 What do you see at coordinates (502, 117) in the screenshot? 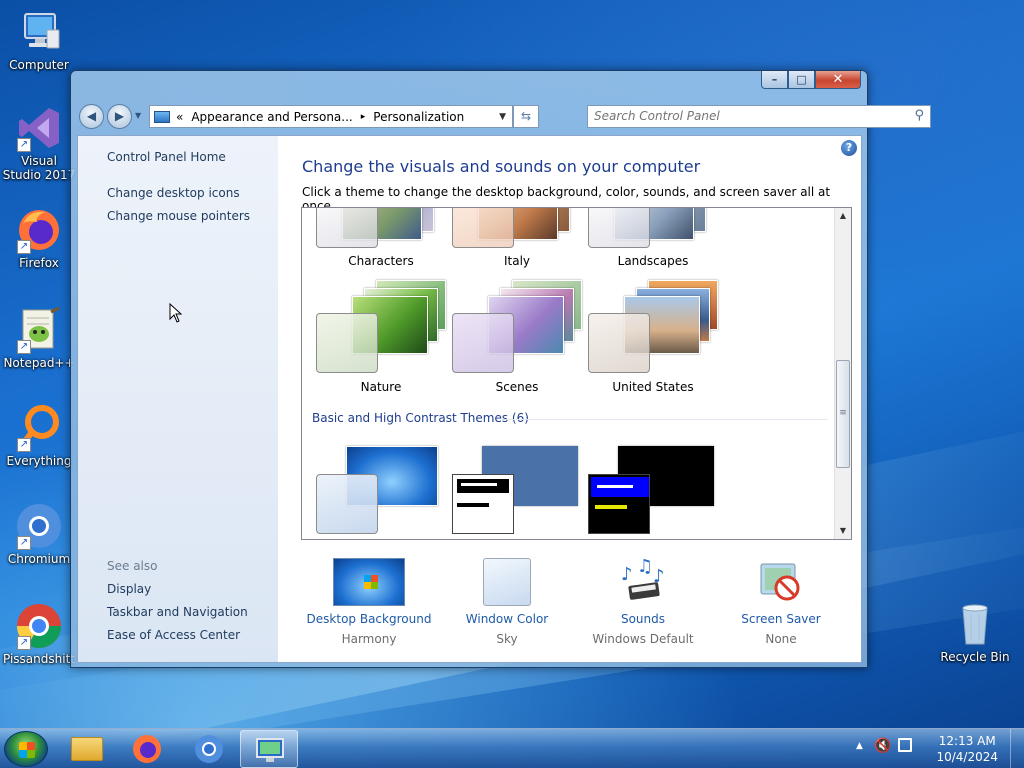
I see `address-dropdown-icon: ▼` at bounding box center [502, 117].